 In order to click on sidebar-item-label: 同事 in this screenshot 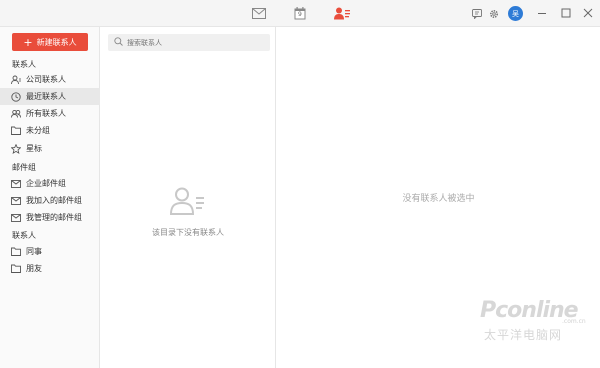, I will do `click(34, 251)`.